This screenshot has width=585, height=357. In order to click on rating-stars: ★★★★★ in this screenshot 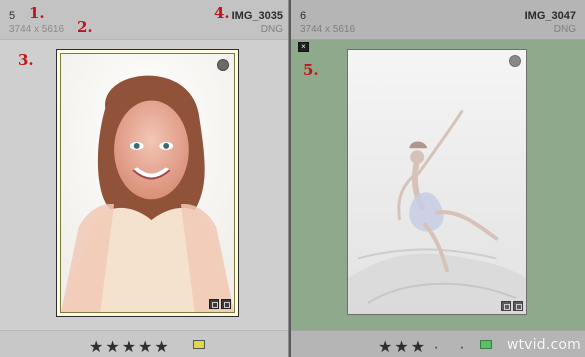, I will do `click(130, 347)`.